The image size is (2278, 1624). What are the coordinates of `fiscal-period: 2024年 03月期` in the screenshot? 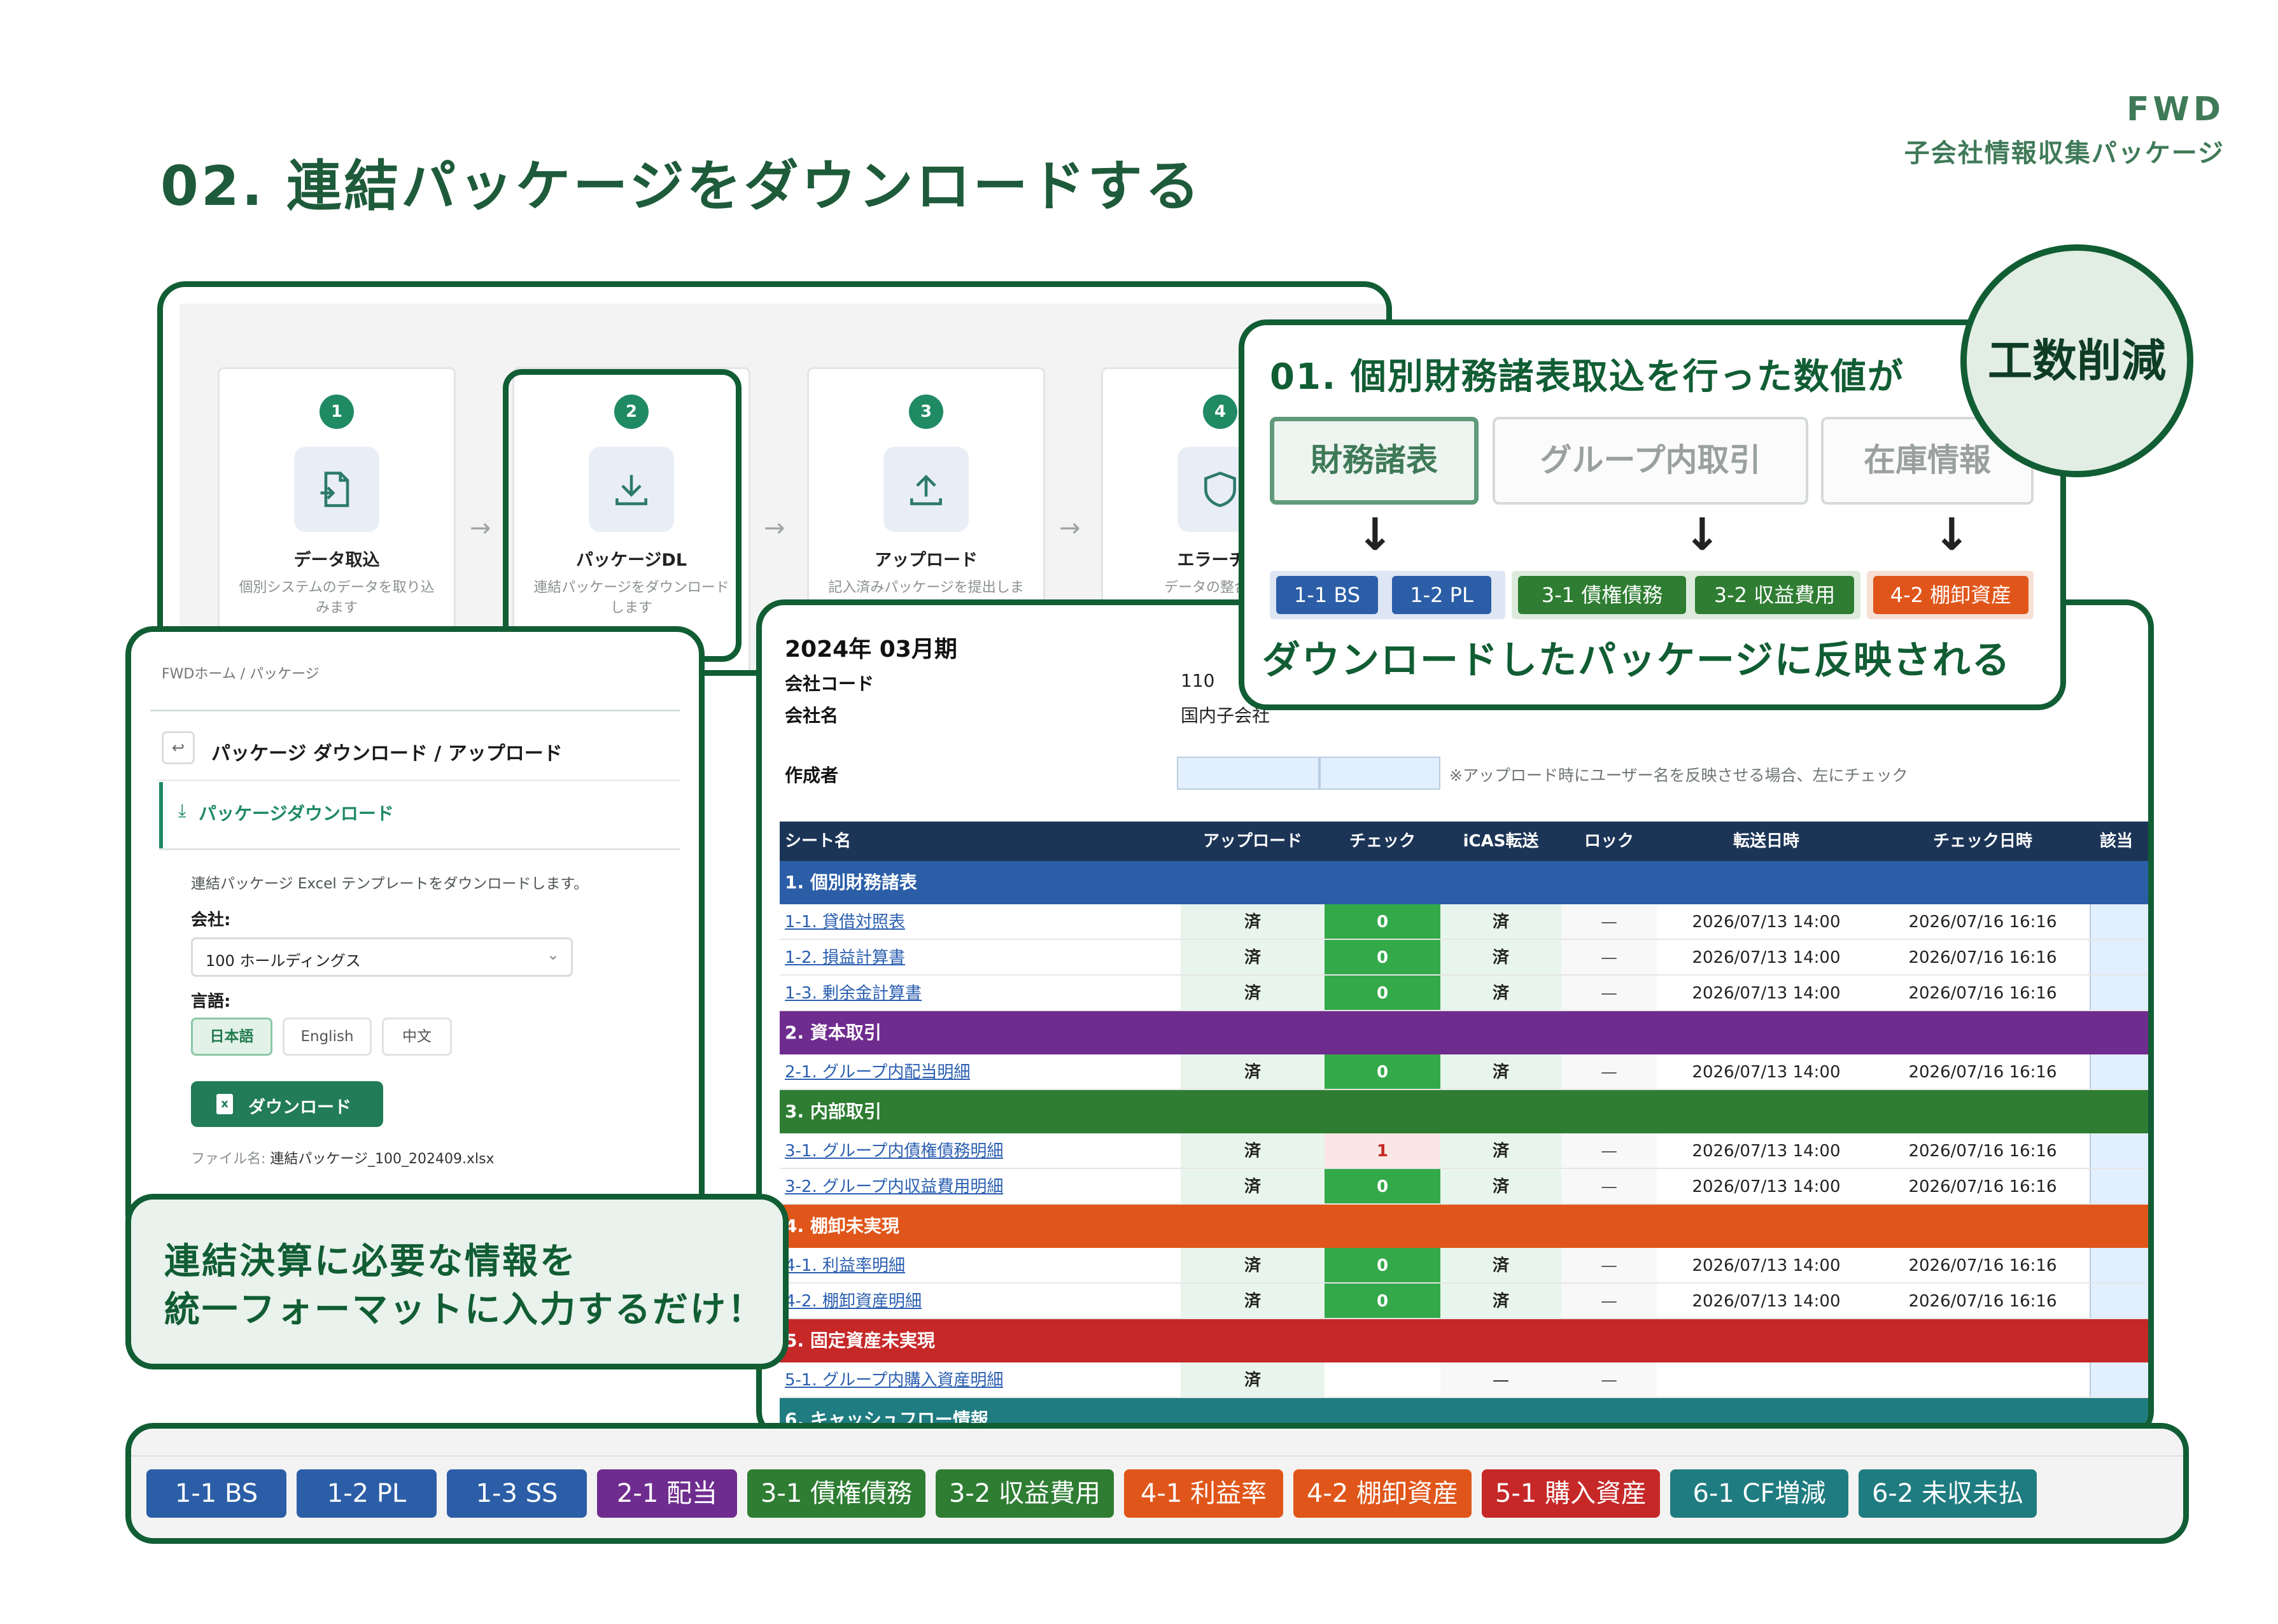 It's located at (871, 649).